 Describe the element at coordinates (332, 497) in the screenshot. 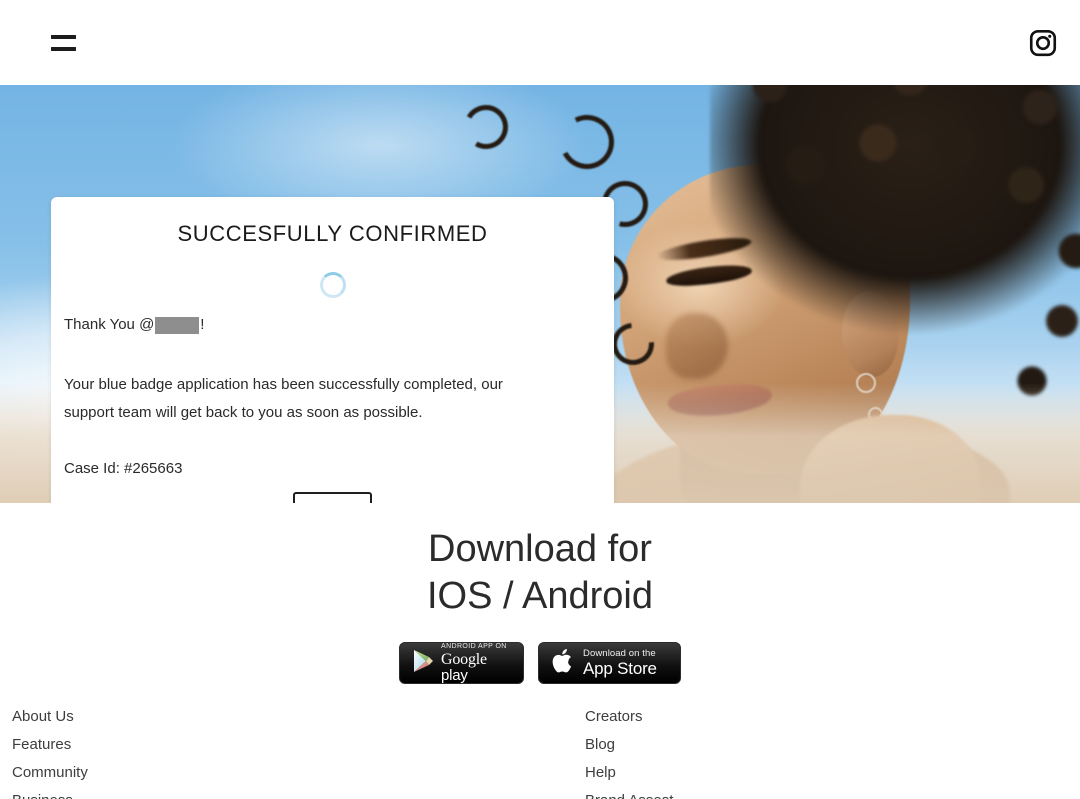

I see `ok-button: OK` at that location.